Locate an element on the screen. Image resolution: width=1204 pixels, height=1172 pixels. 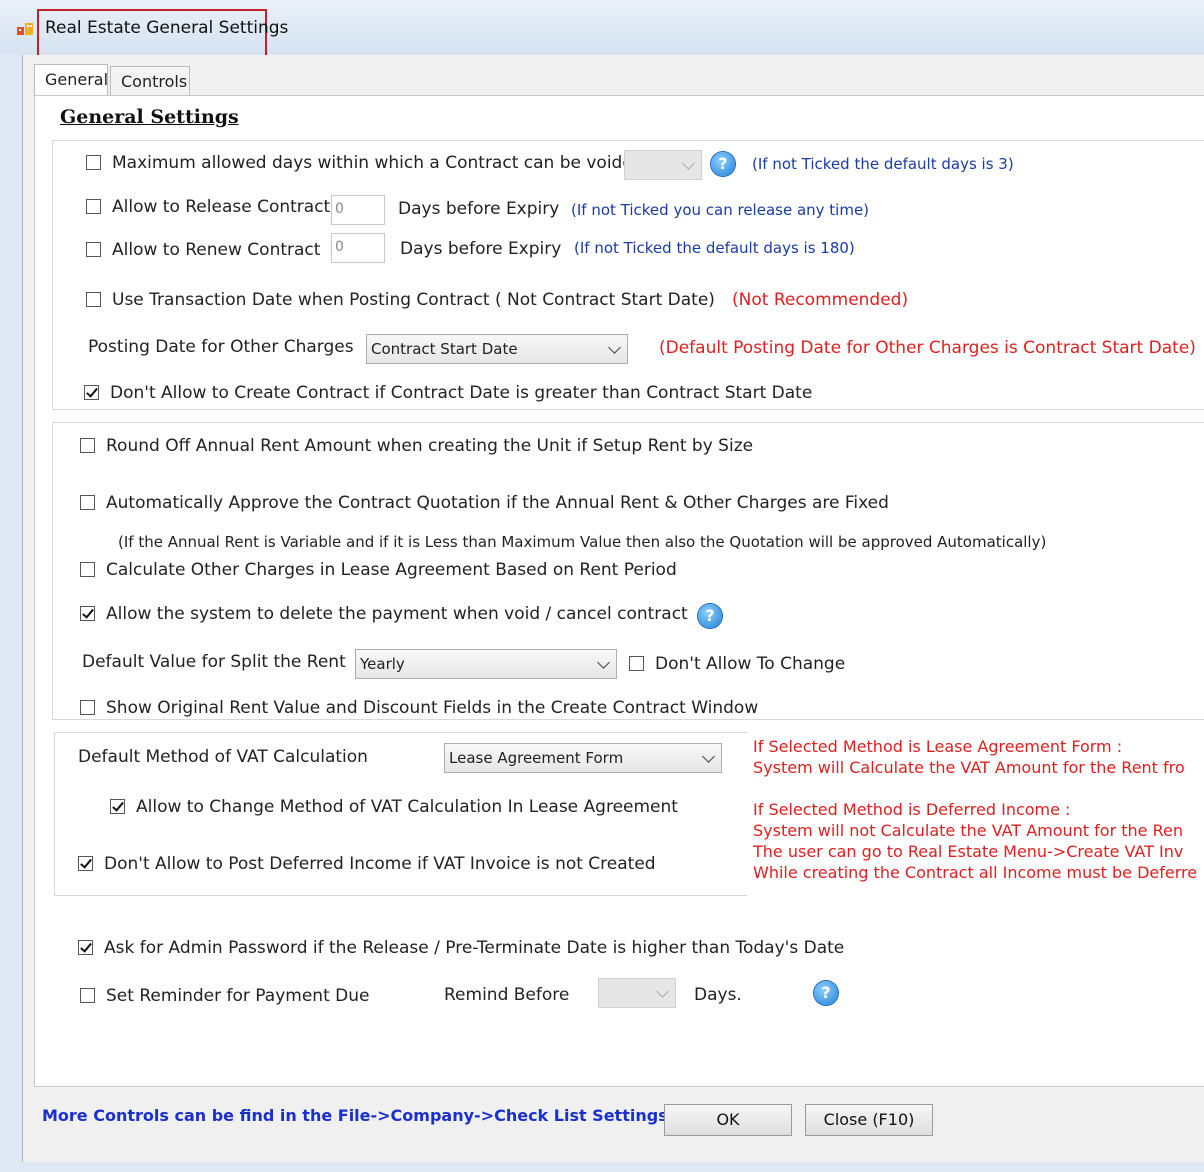
renew-checkbox is located at coordinates (93, 249).